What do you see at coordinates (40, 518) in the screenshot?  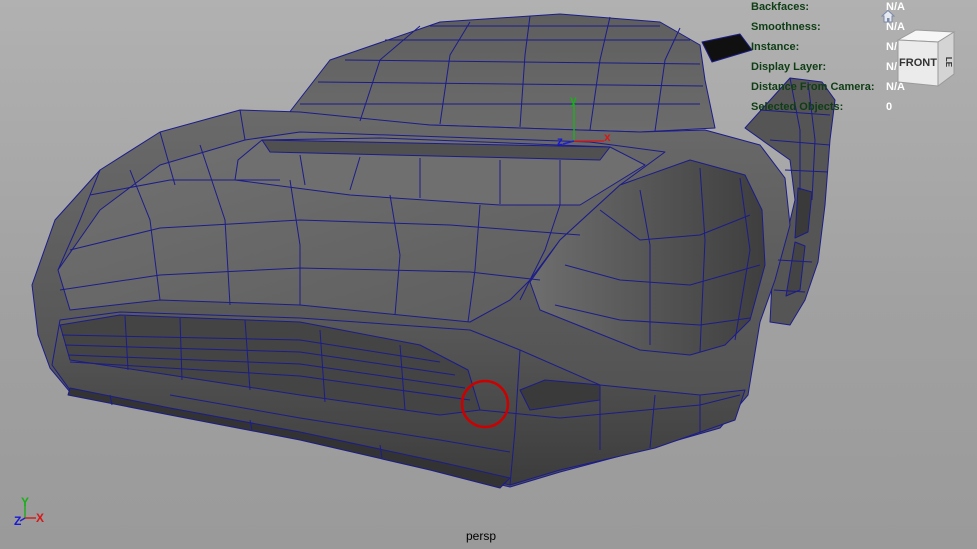 I see `corner-x-label: X` at bounding box center [40, 518].